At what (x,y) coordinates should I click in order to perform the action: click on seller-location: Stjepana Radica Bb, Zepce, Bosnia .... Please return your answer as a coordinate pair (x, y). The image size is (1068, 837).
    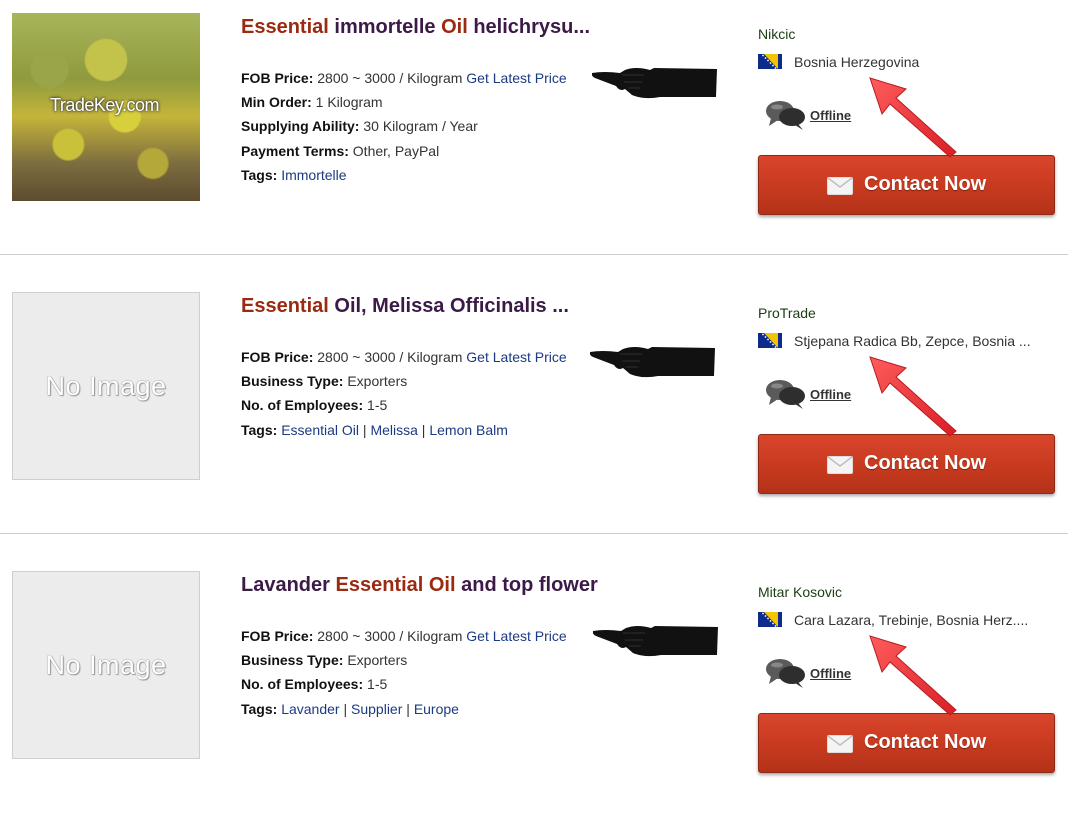
    Looking at the image, I should click on (894, 341).